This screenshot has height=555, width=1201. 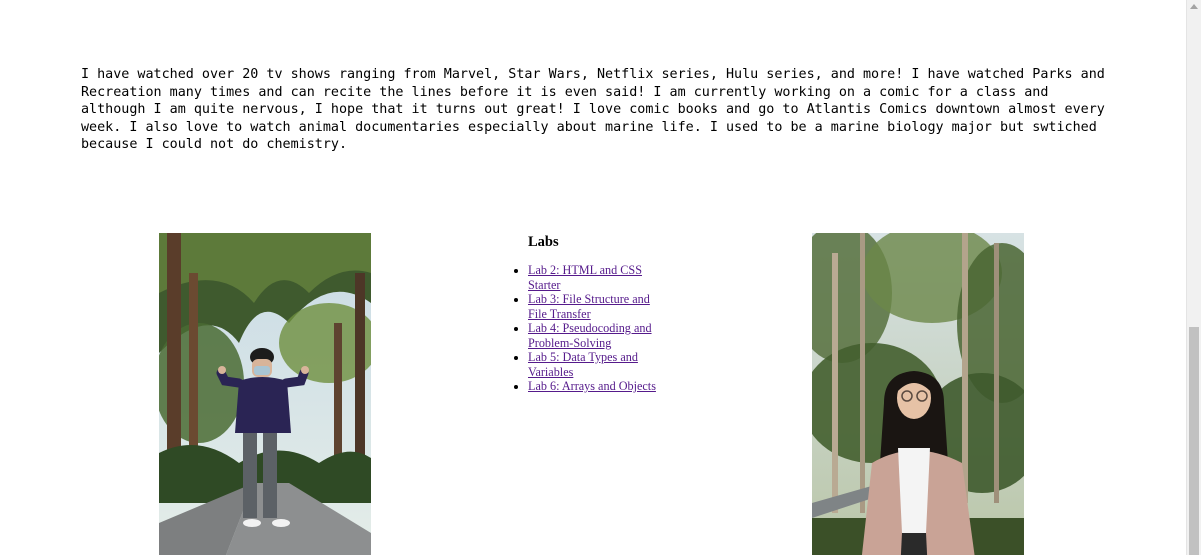 I want to click on person-photo-forest-road-icon, so click(x=265, y=394).